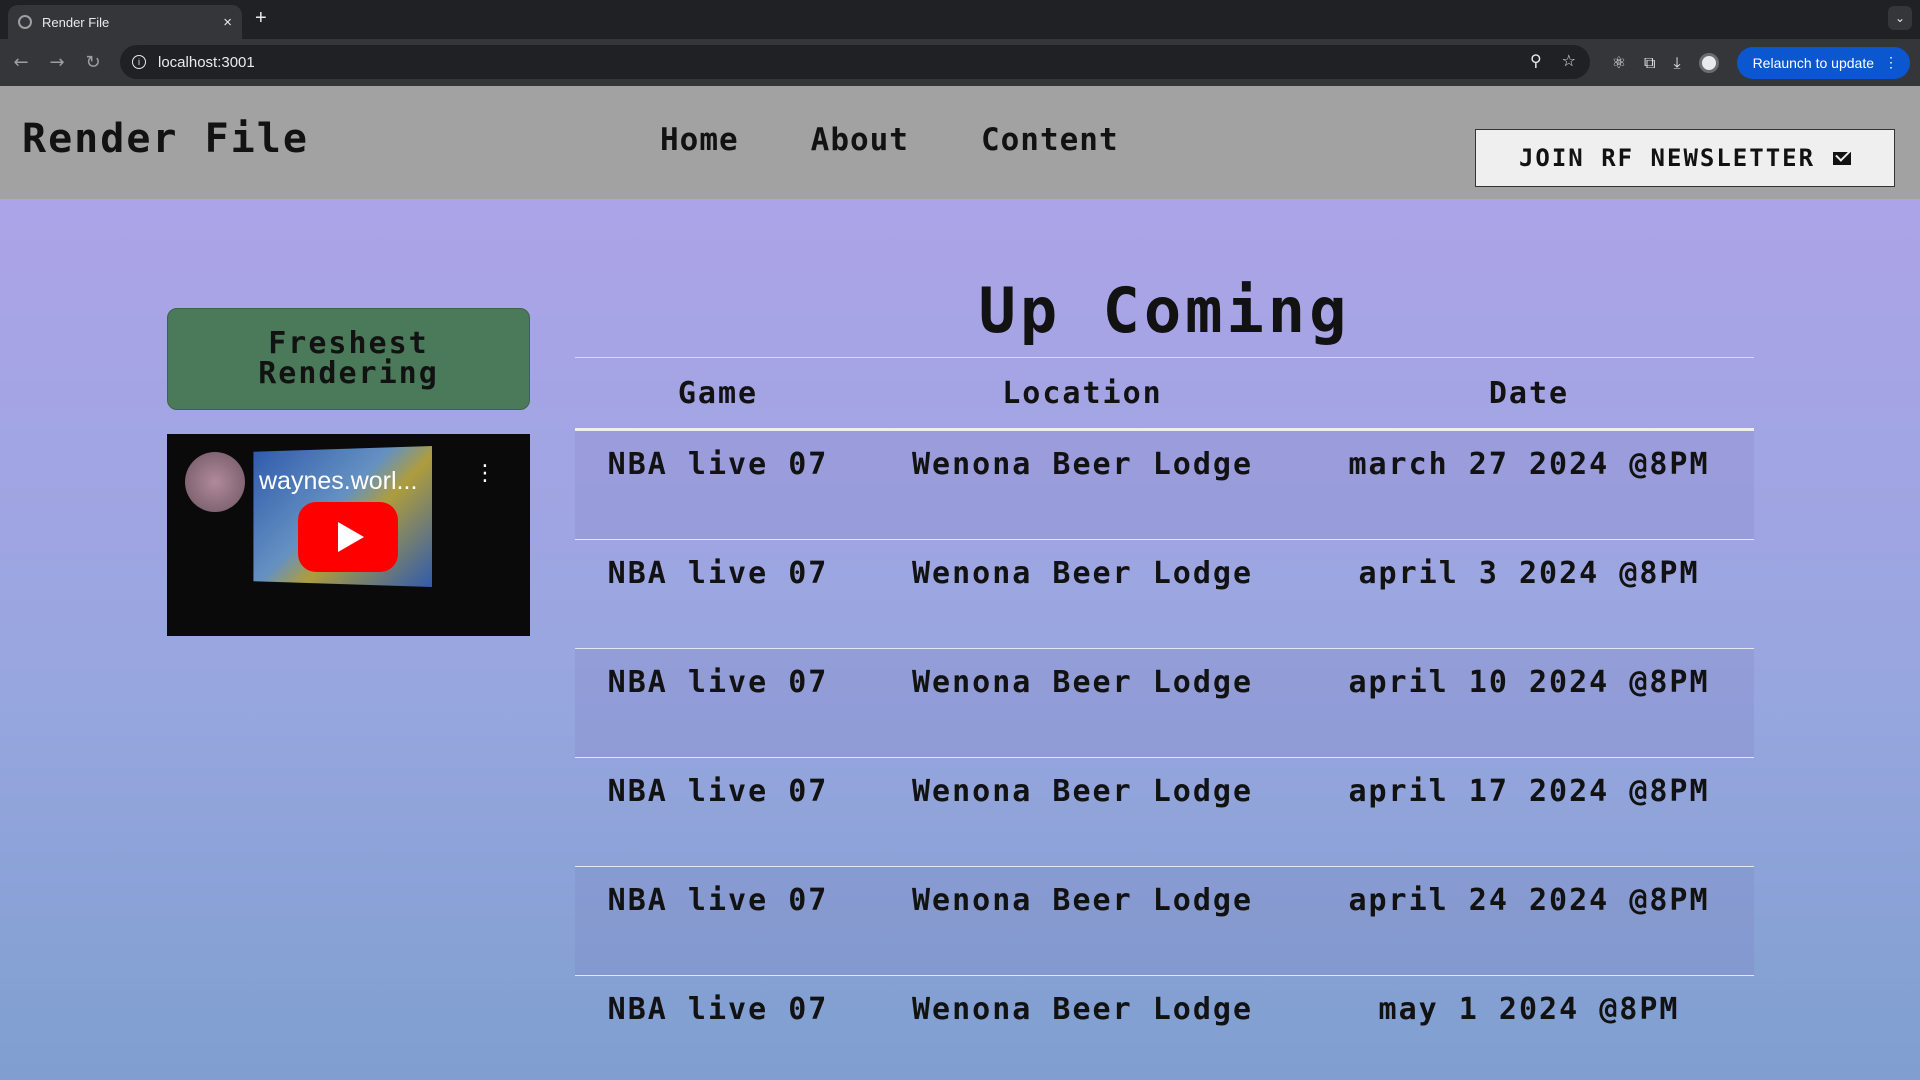 The width and height of the screenshot is (1920, 1080). What do you see at coordinates (1569, 60) in the screenshot?
I see `bookmark-star-icon: ☆` at bounding box center [1569, 60].